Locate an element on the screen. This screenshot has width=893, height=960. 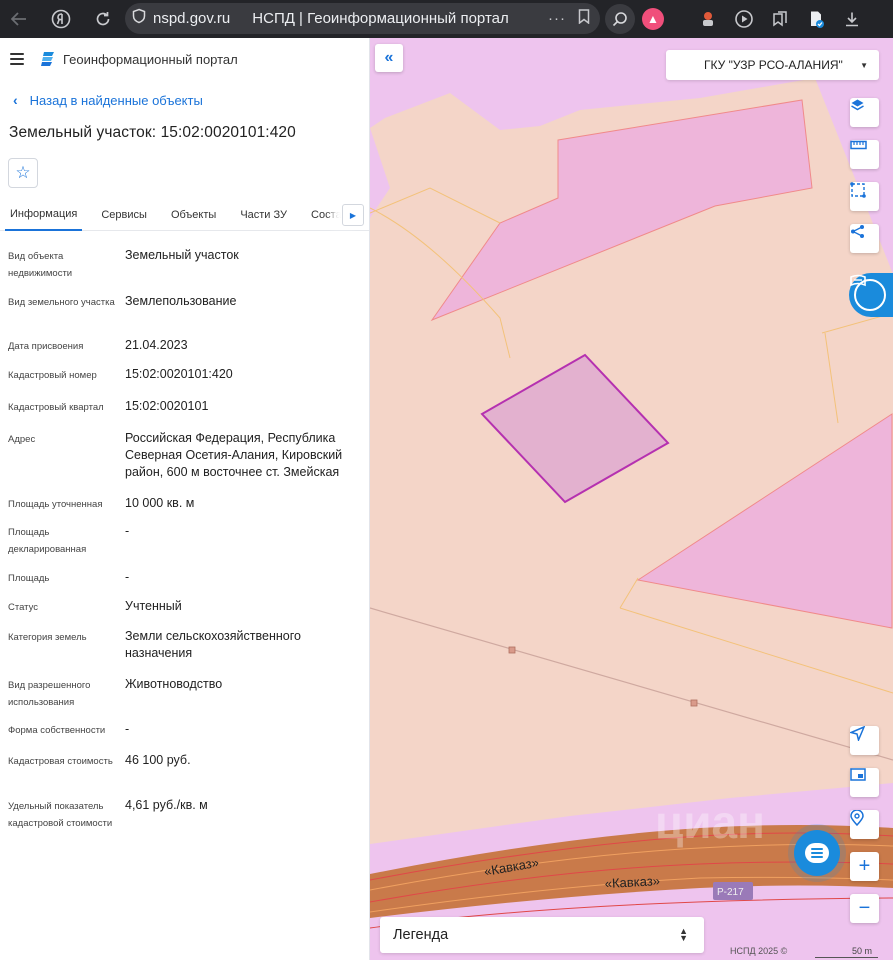
site-shield-icon is located at coordinates (139, 18).